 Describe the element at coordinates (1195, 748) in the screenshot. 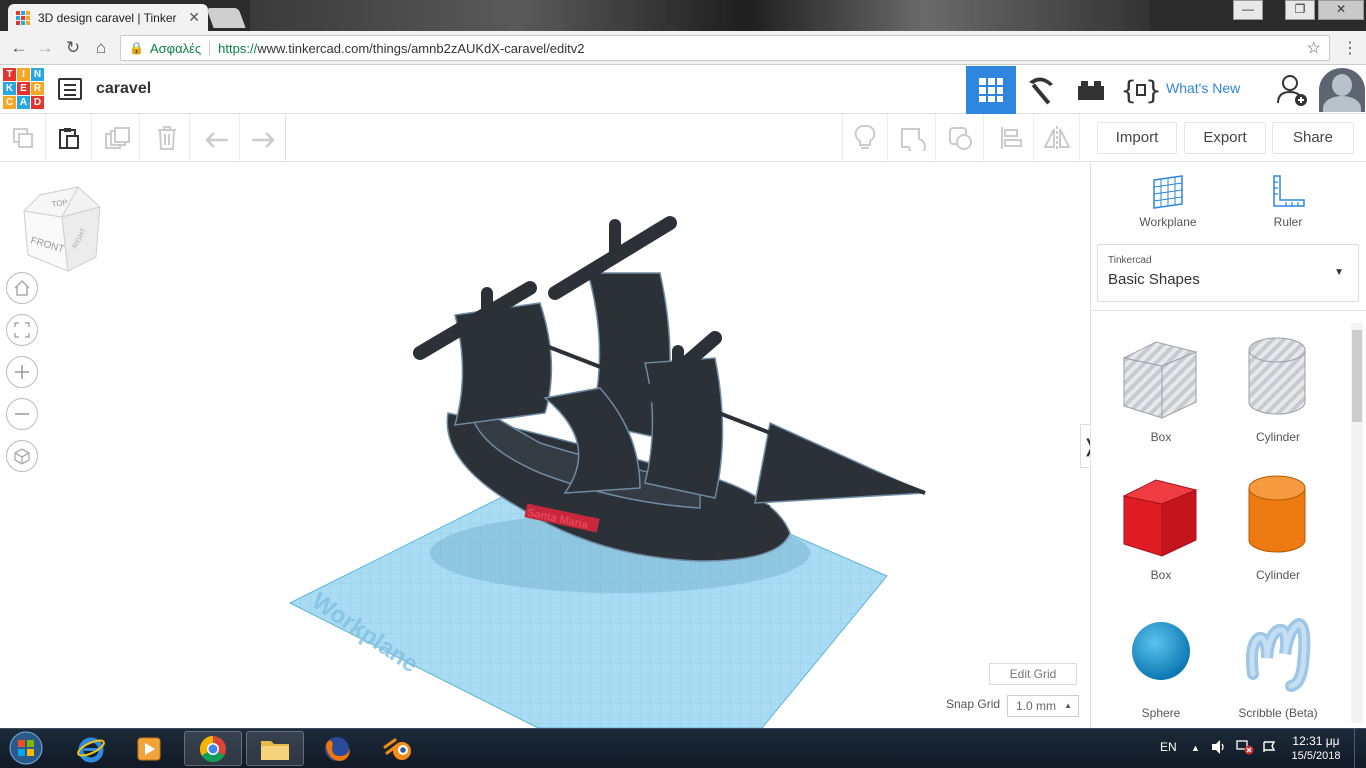

I see `show-hidden-icons-icon: ▲` at that location.